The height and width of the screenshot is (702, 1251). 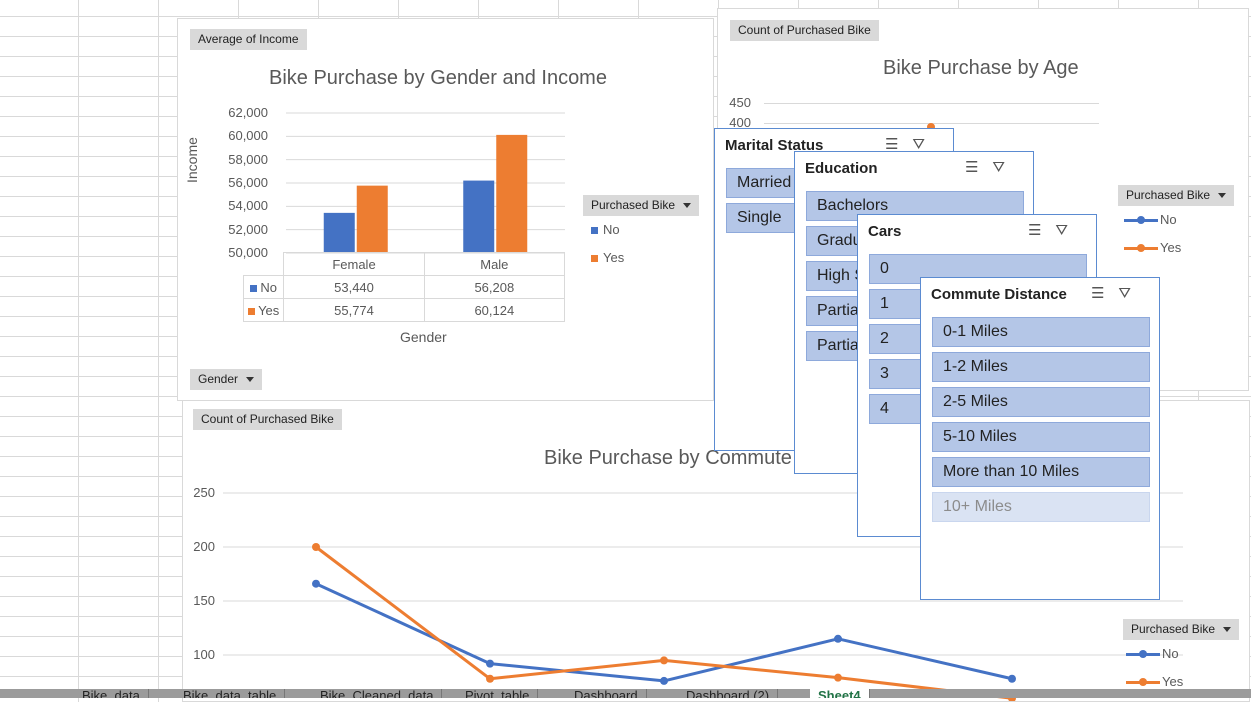 What do you see at coordinates (111, 693) in the screenshot?
I see `tab-bike-data: Bike_data` at bounding box center [111, 693].